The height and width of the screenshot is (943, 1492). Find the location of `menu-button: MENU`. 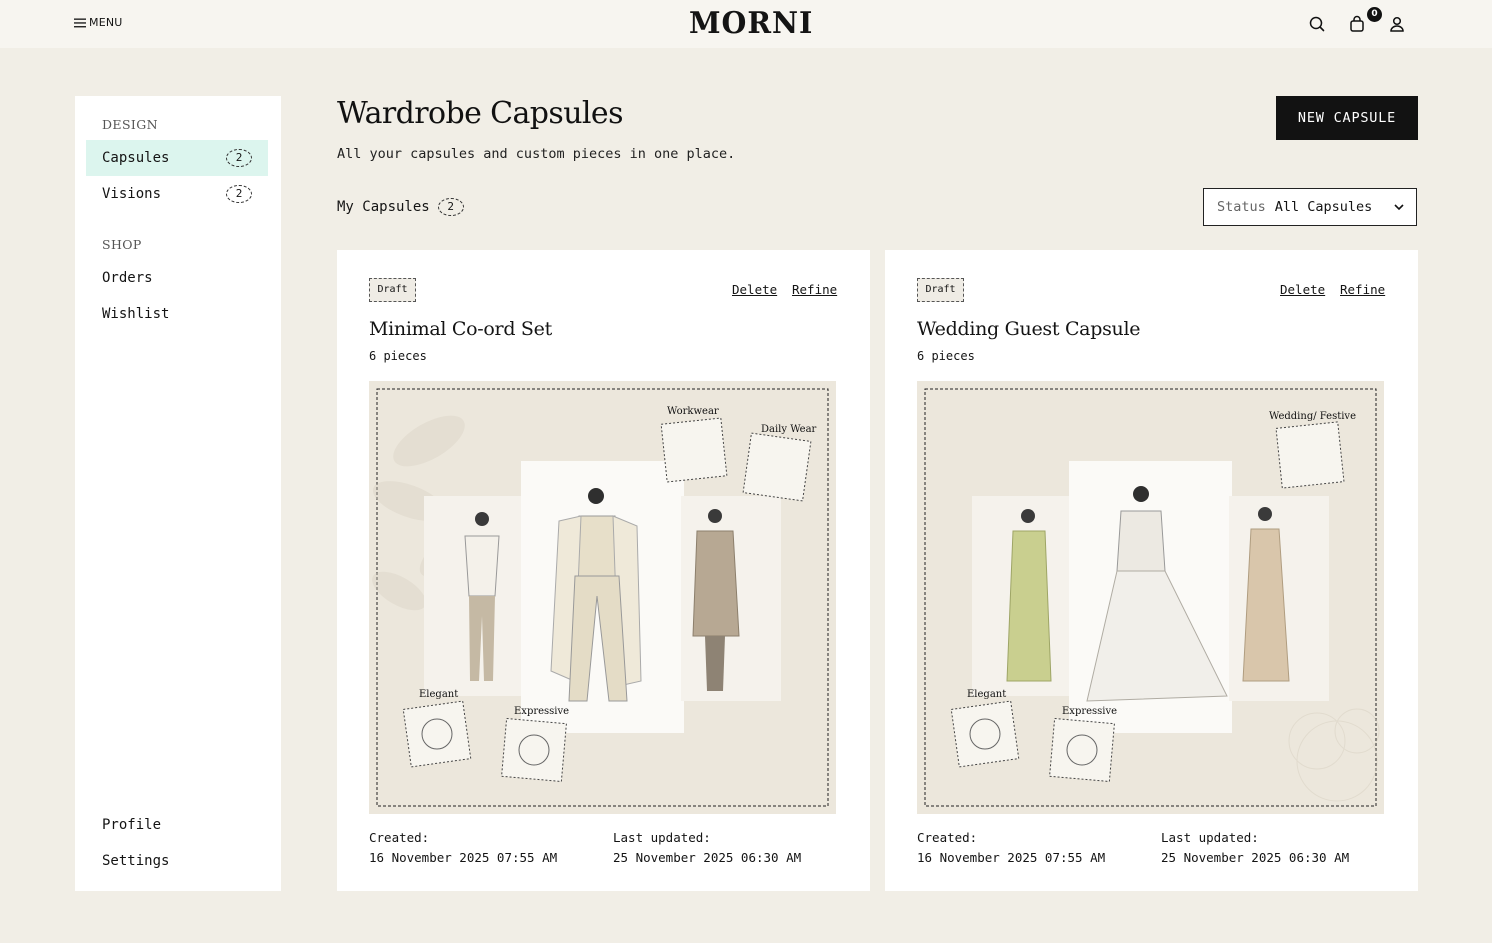

menu-button: MENU is located at coordinates (98, 22).